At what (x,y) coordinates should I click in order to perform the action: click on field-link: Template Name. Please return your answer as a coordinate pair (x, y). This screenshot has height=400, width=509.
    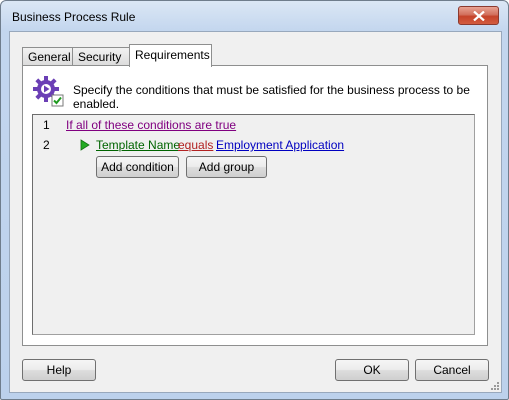
    Looking at the image, I should click on (138, 145).